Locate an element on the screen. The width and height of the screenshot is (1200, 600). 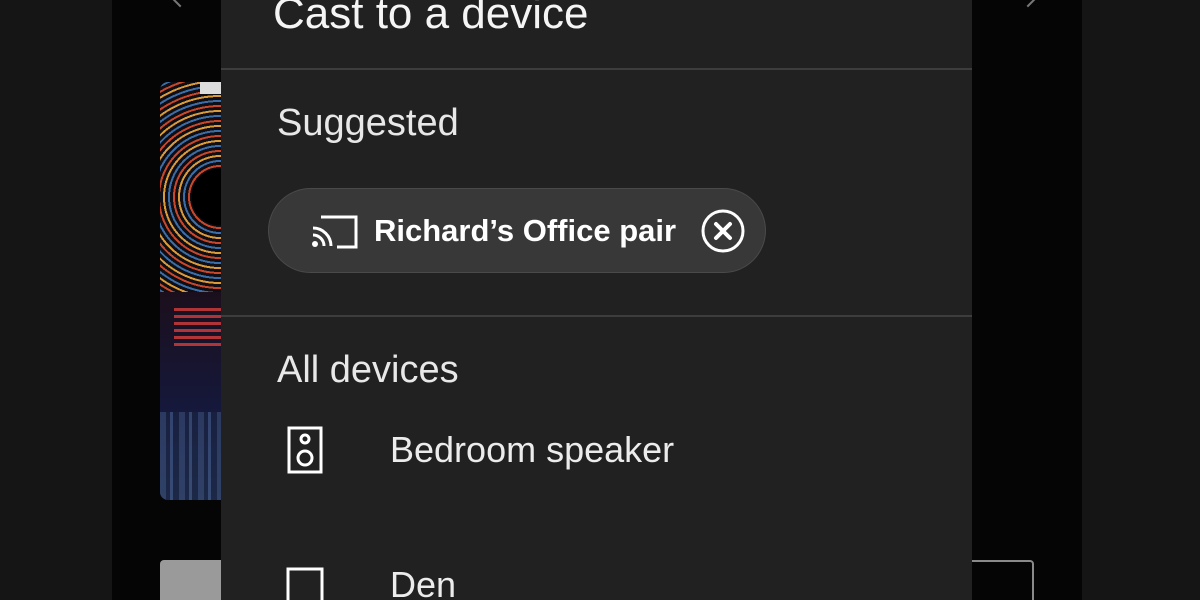
device-name: Bedroom speaker is located at coordinates (532, 449).